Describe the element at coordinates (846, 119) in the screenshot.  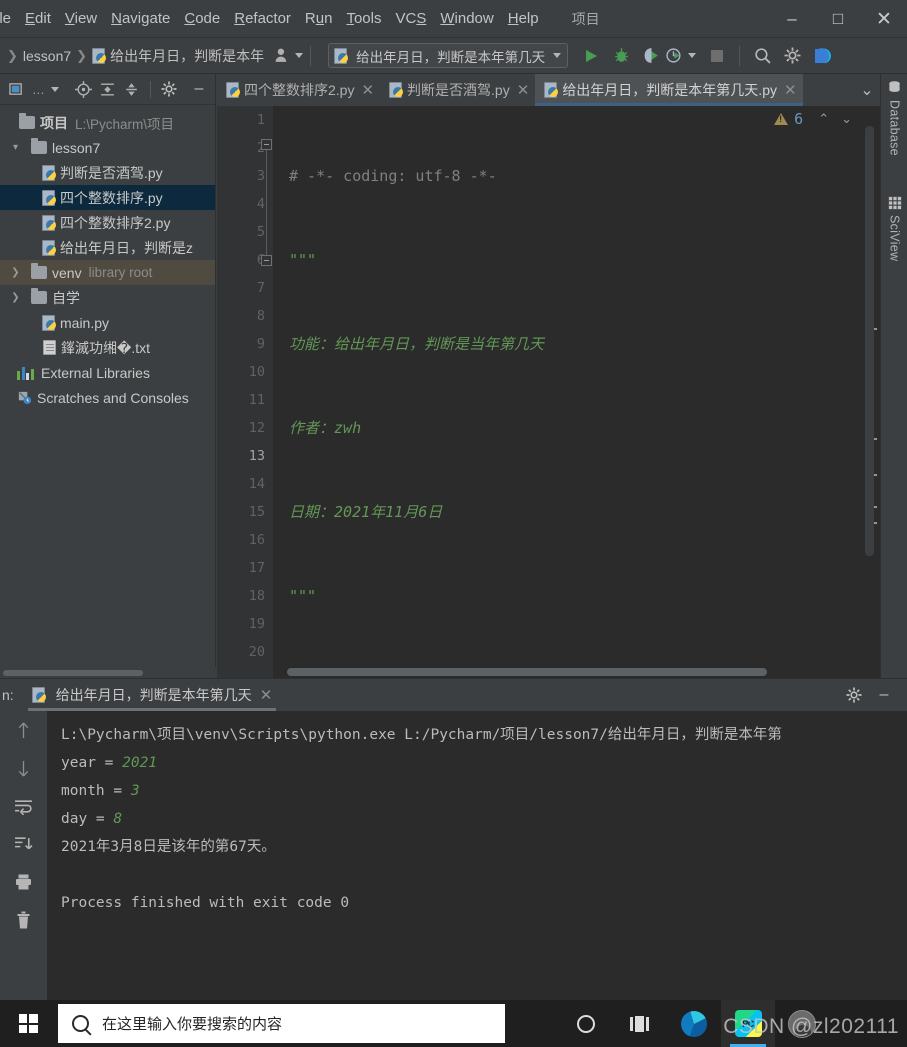
I see `next-problem-icon: ⌄` at that location.